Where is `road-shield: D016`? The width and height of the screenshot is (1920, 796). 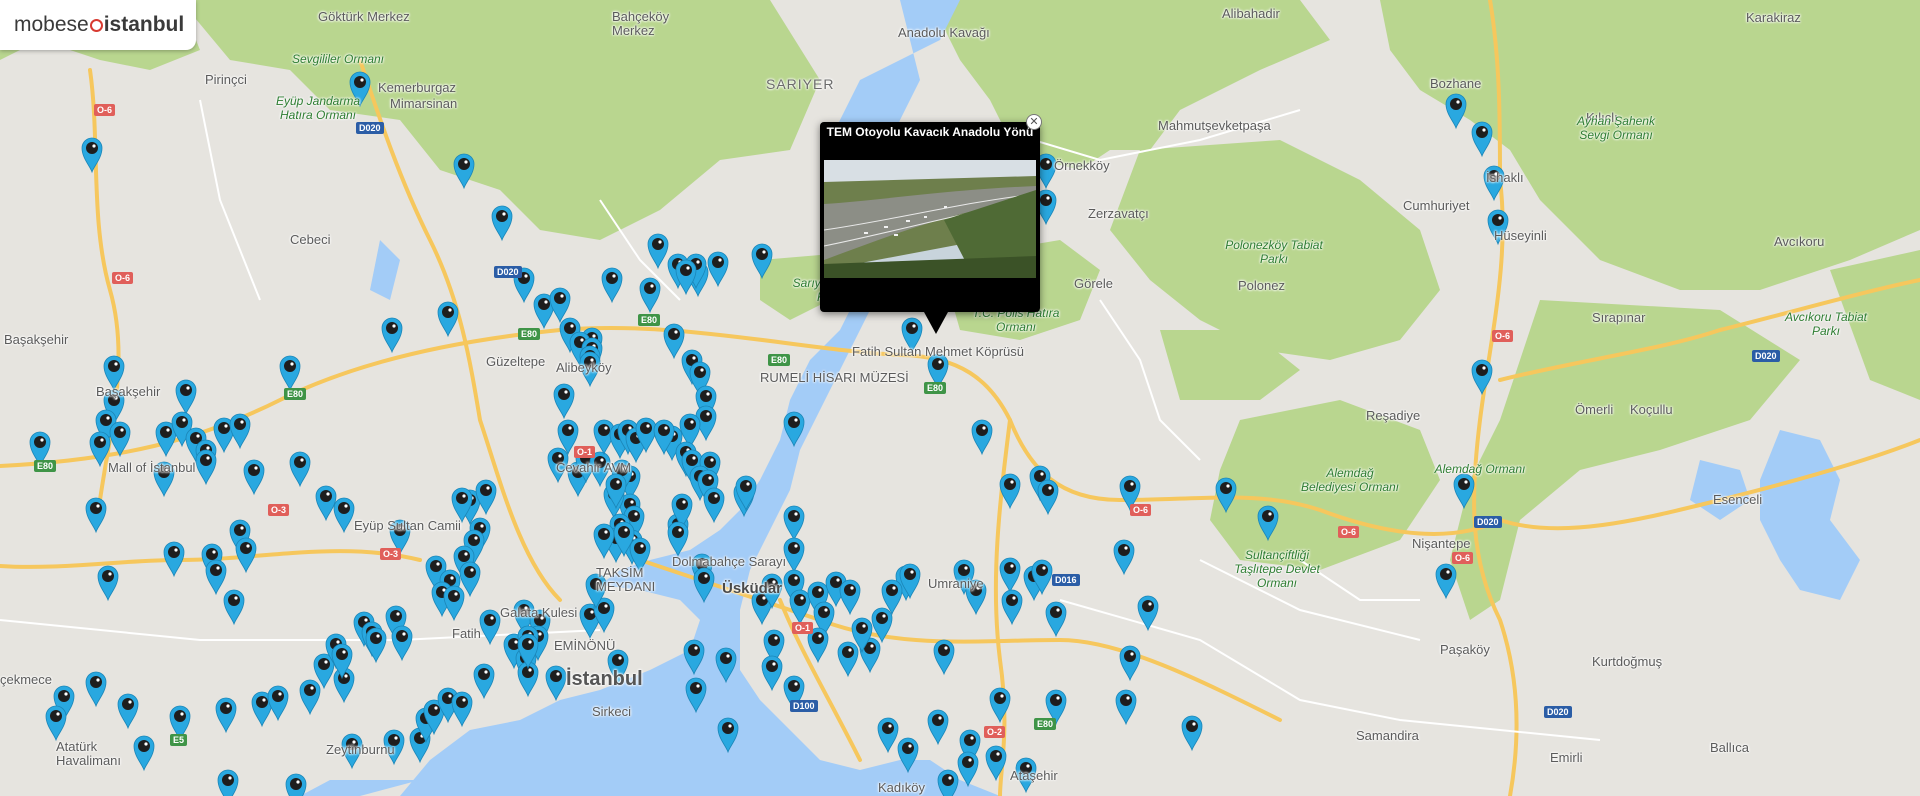 road-shield: D016 is located at coordinates (1066, 580).